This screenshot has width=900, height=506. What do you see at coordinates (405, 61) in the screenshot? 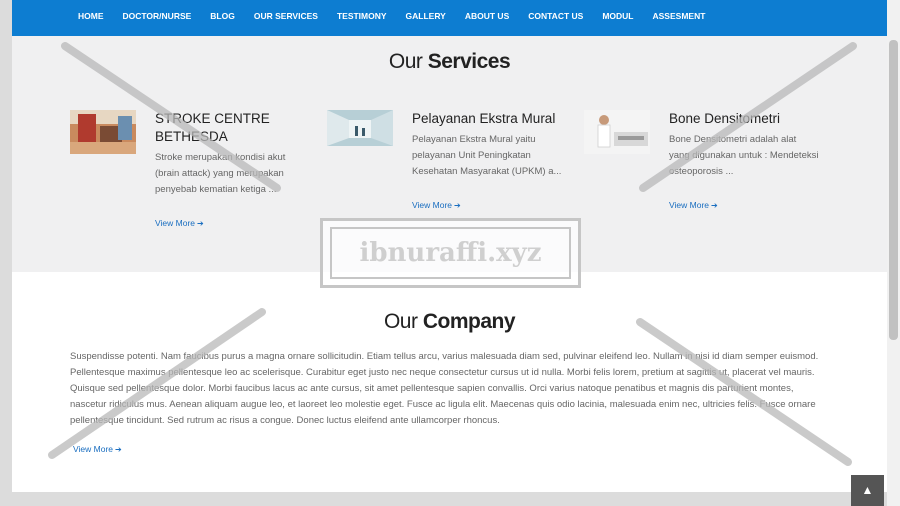
I see `services-title-light: Our` at bounding box center [405, 61].